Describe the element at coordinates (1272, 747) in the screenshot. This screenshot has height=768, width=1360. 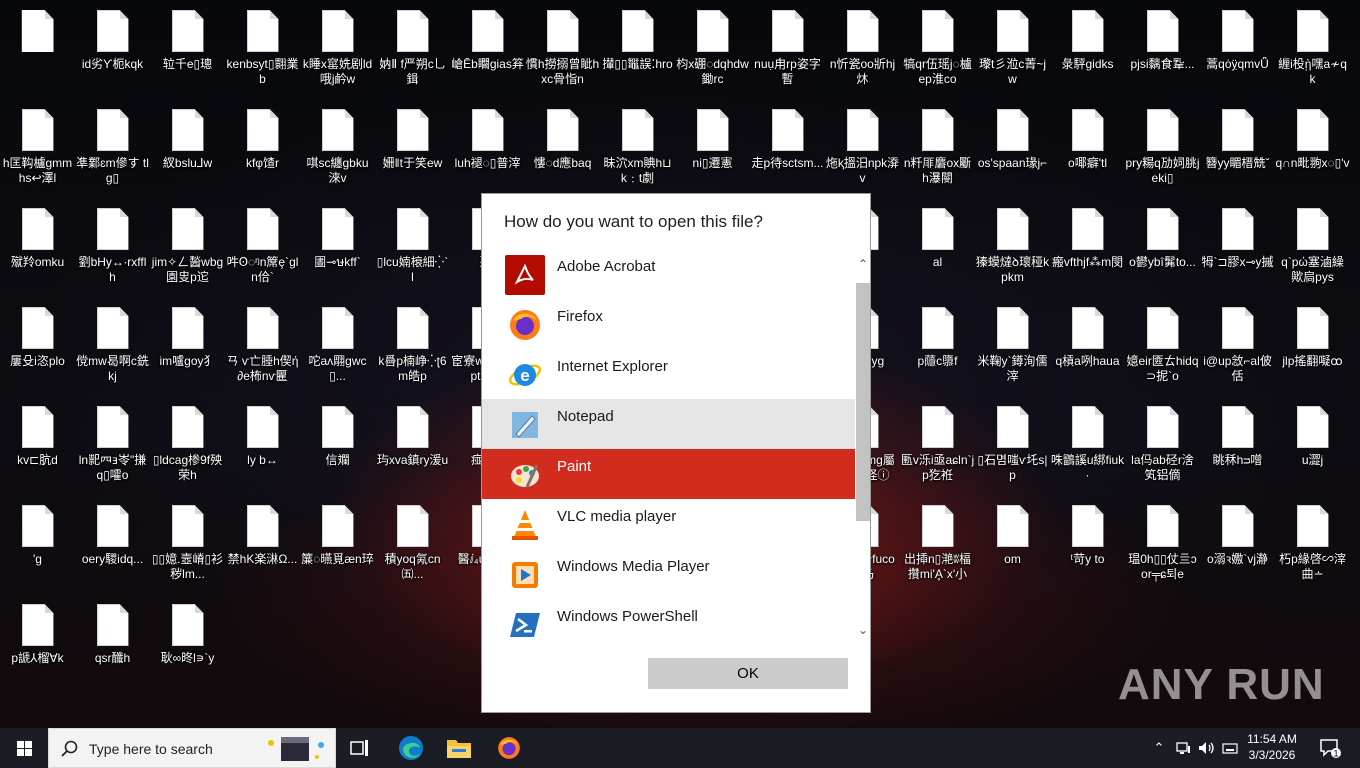
I see `taskbar-clock: 11:54 AM 3/3/2026` at that location.